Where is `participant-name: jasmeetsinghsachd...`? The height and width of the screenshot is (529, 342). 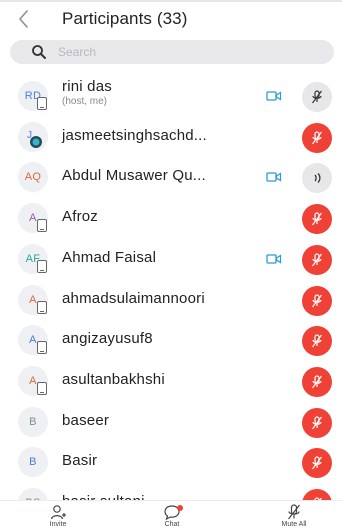 participant-name: jasmeetsinghsachd... is located at coordinates (134, 135).